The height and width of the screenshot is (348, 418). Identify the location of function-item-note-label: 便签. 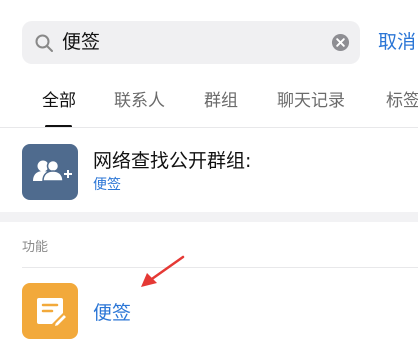
(112, 313).